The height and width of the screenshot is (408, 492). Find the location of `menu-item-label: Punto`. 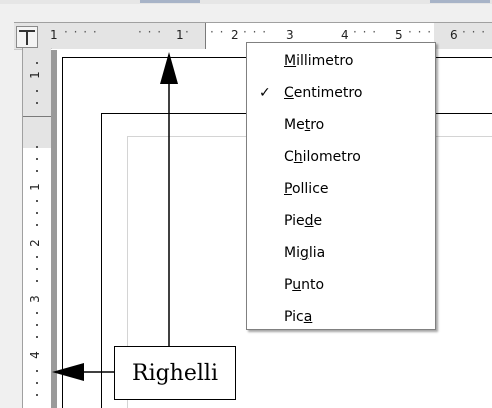

menu-item-label: Punto is located at coordinates (304, 285).